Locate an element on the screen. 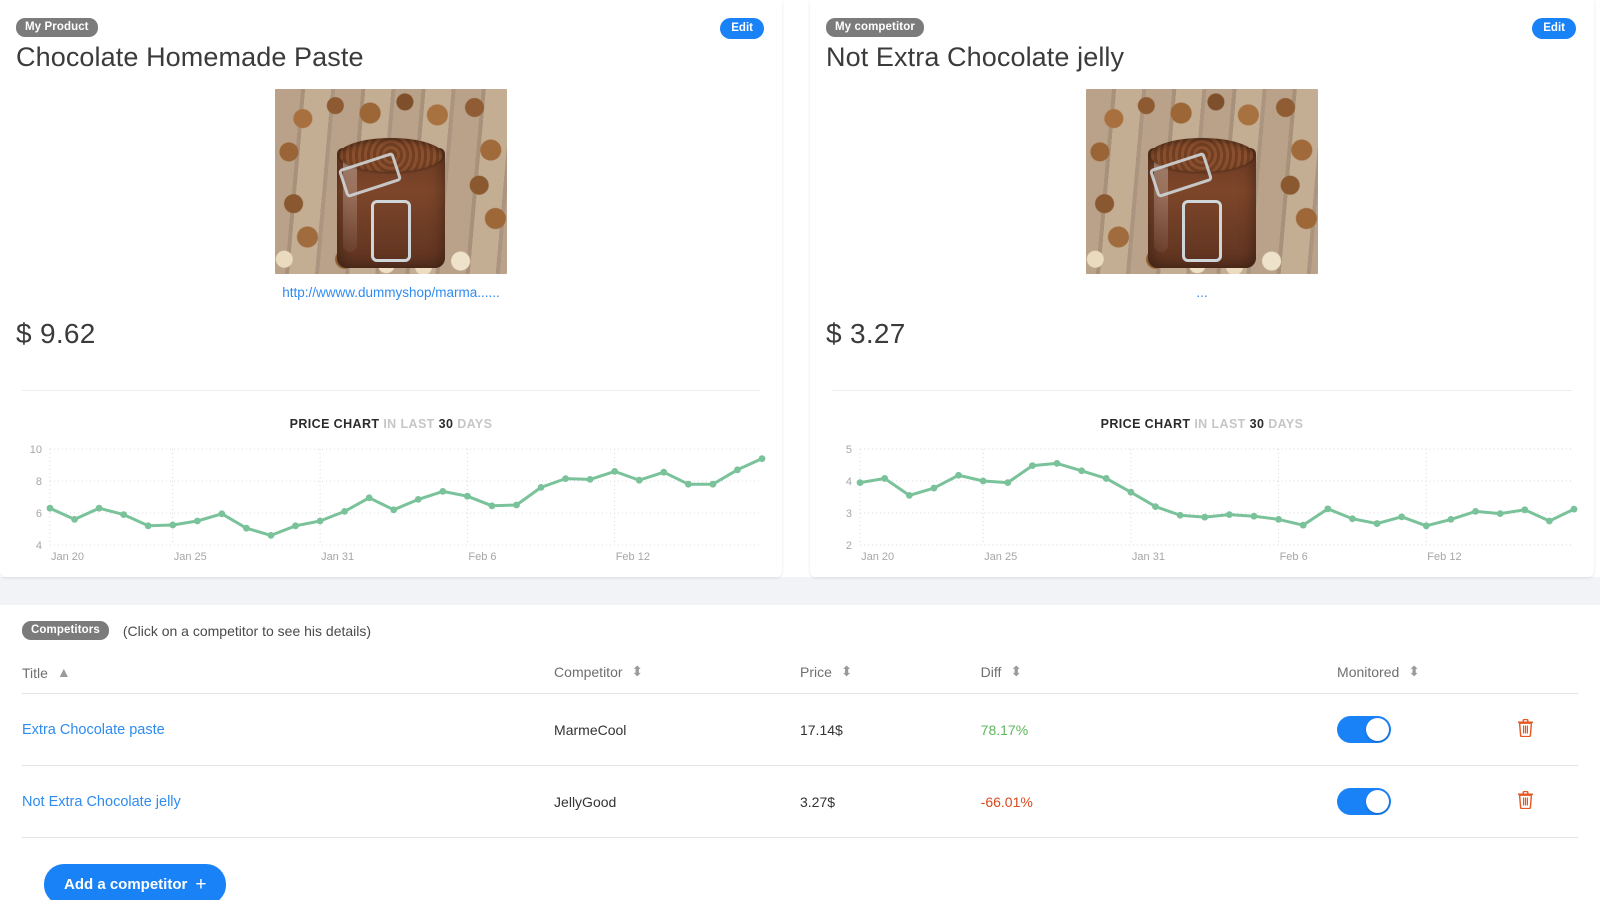 The width and height of the screenshot is (1600, 900). my-product-title: Chocolate Homemade Paste is located at coordinates (190, 57).